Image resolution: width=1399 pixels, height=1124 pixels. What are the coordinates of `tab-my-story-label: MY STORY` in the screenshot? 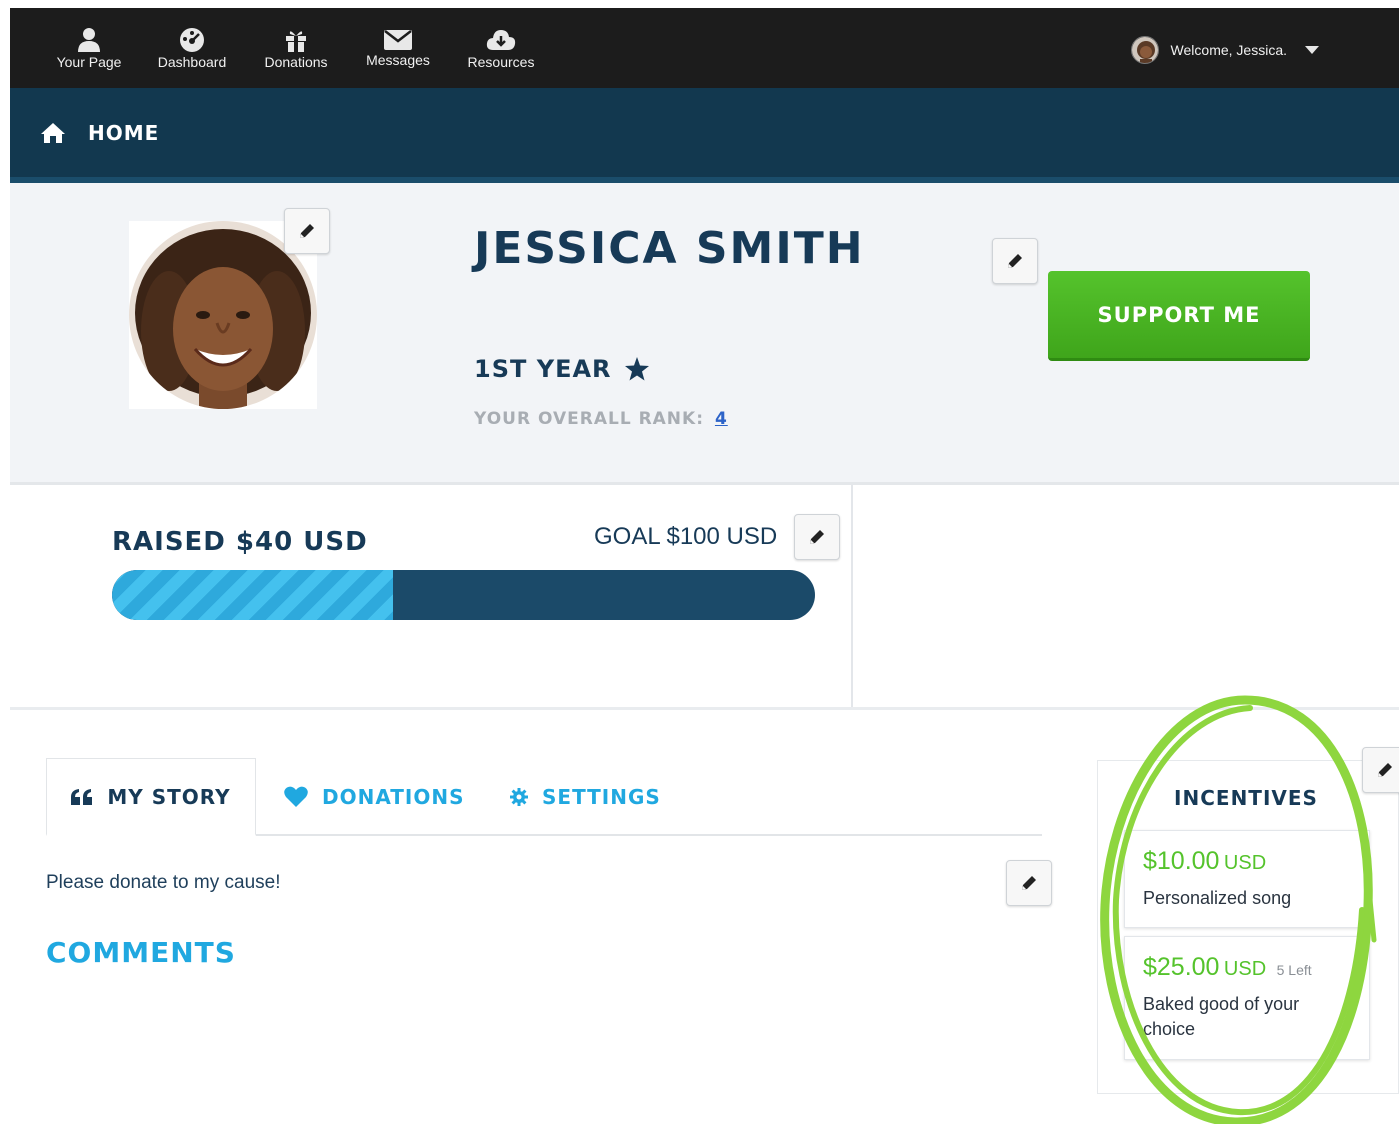 It's located at (169, 796).